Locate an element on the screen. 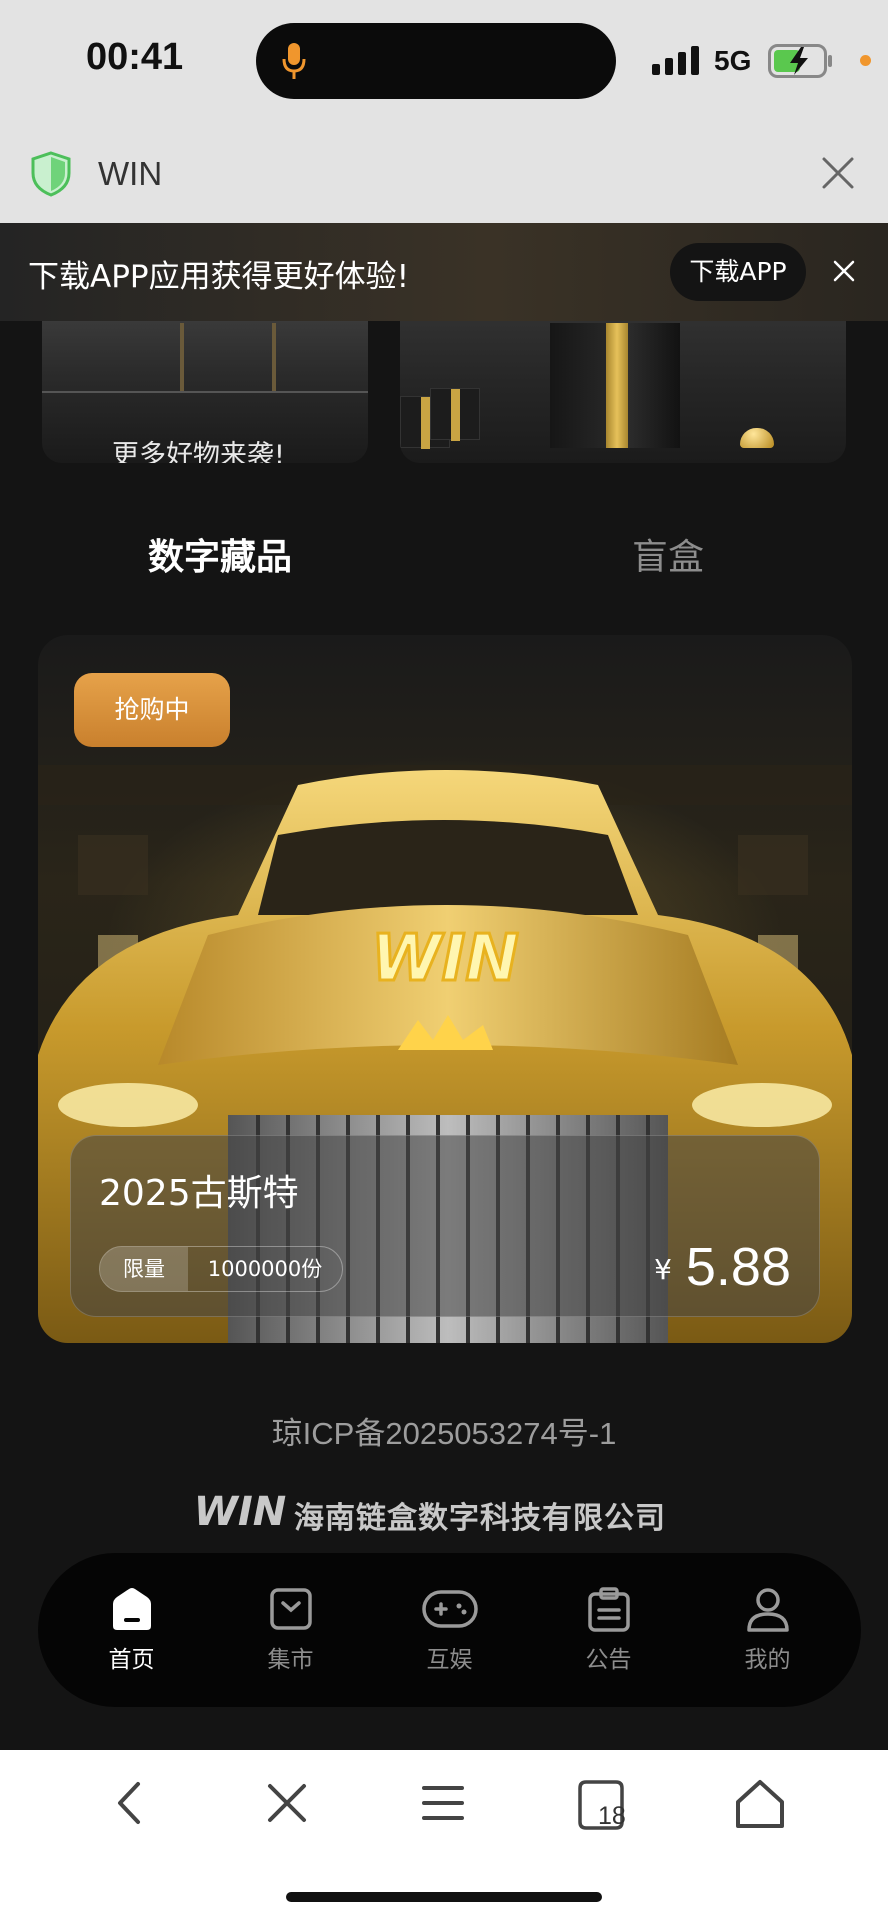  bottom-tab-bar: 首页 集市 互娱 公告 我的 is located at coordinates (449, 1630).